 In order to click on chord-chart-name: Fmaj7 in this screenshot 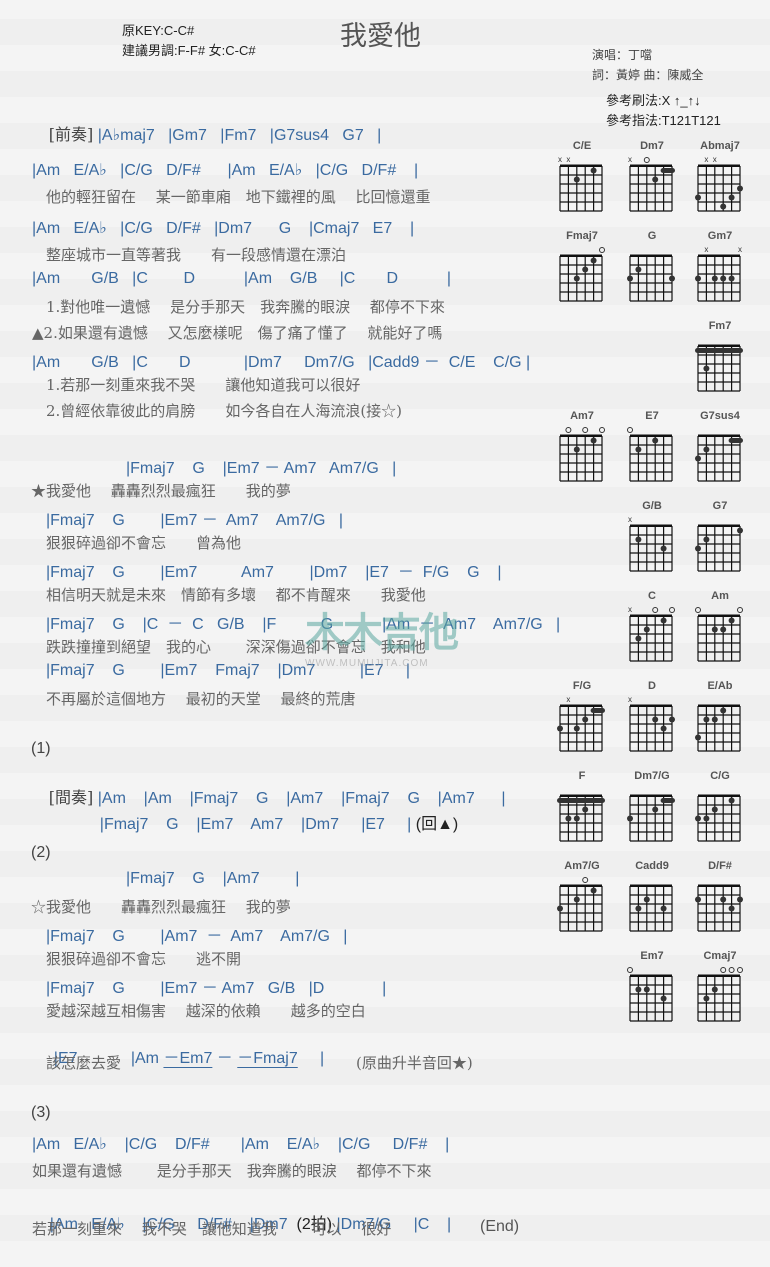, I will do `click(582, 236)`.